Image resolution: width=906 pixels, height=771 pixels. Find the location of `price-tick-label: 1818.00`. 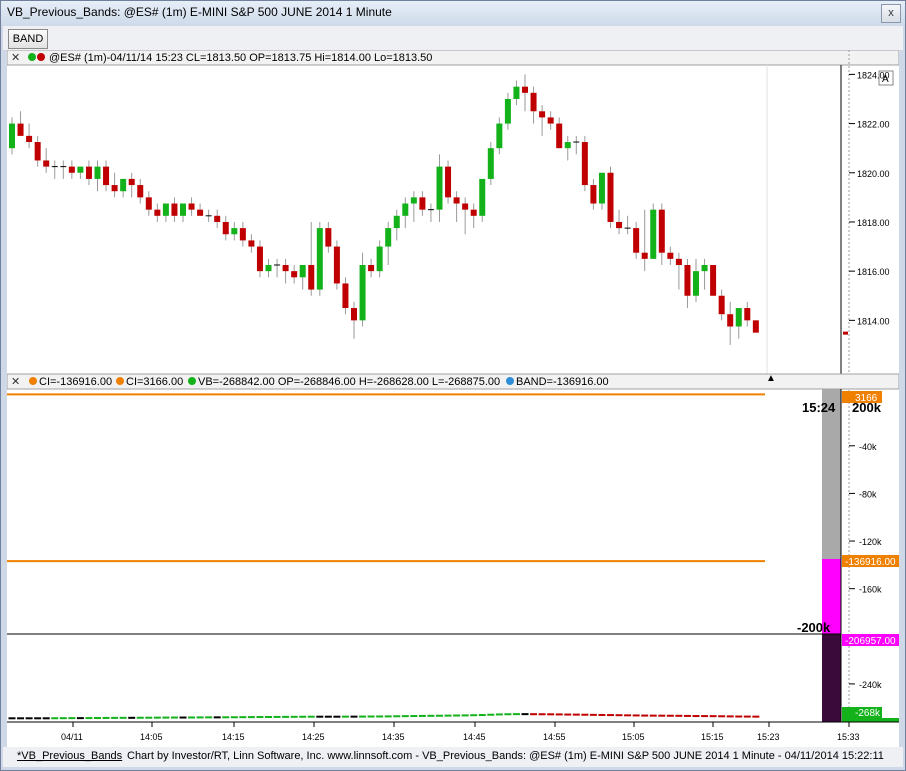

price-tick-label: 1818.00 is located at coordinates (873, 223).